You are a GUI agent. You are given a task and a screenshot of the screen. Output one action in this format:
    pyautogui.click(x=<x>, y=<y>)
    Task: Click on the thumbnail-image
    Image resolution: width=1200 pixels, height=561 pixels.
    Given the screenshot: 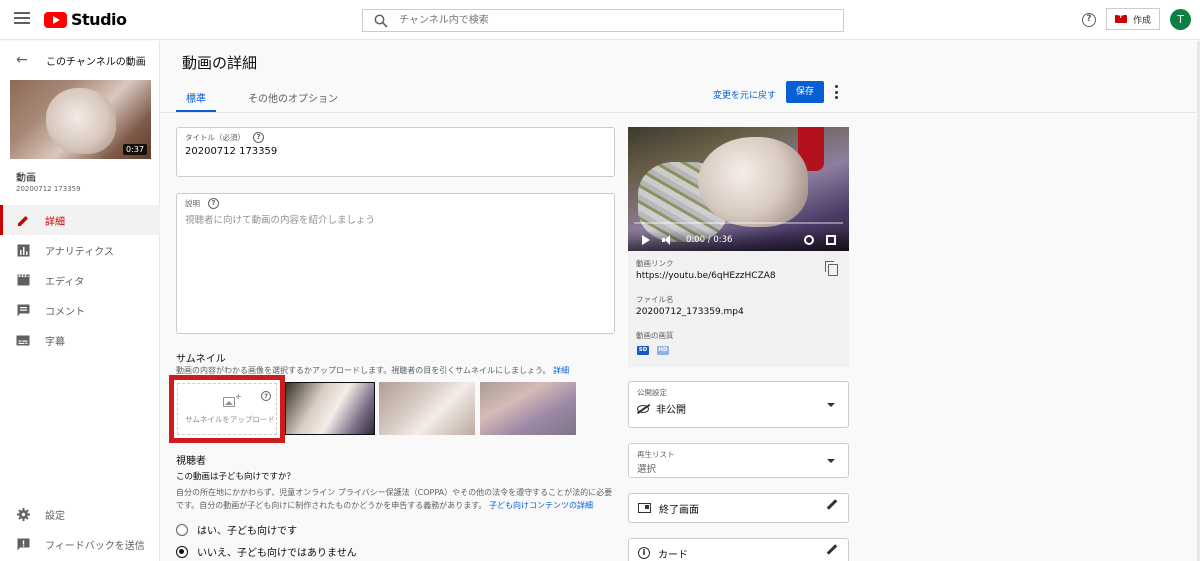 What is the action you would take?
    pyautogui.click(x=528, y=408)
    